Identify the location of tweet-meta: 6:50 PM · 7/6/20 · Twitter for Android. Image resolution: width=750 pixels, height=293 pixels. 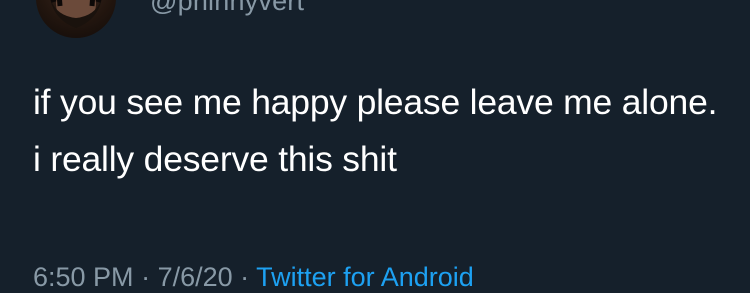
(253, 277).